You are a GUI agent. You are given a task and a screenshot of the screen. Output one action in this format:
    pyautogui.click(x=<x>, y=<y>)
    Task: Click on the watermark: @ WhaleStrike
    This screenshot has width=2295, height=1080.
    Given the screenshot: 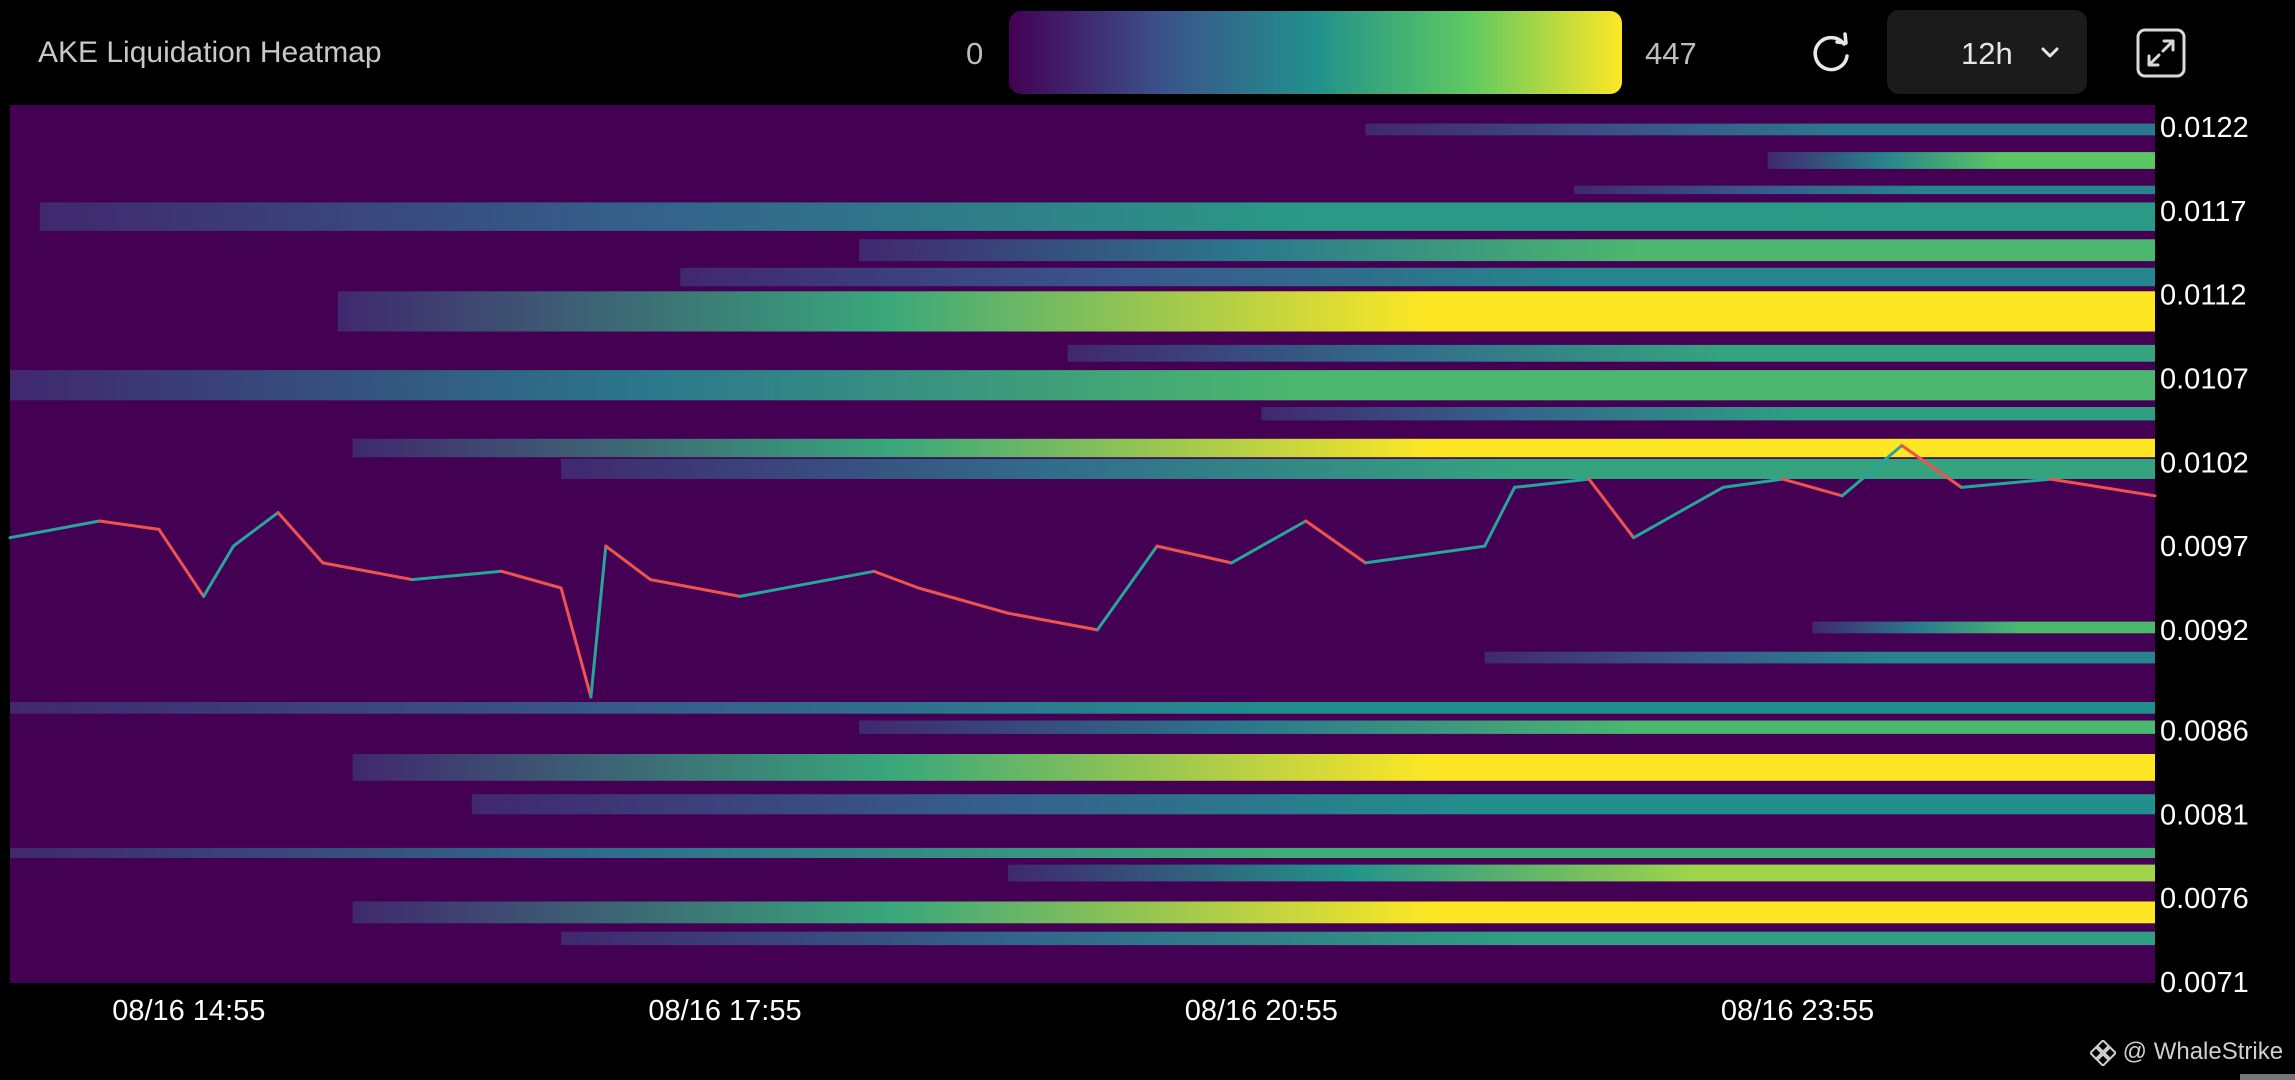 What is the action you would take?
    pyautogui.click(x=2186, y=1052)
    